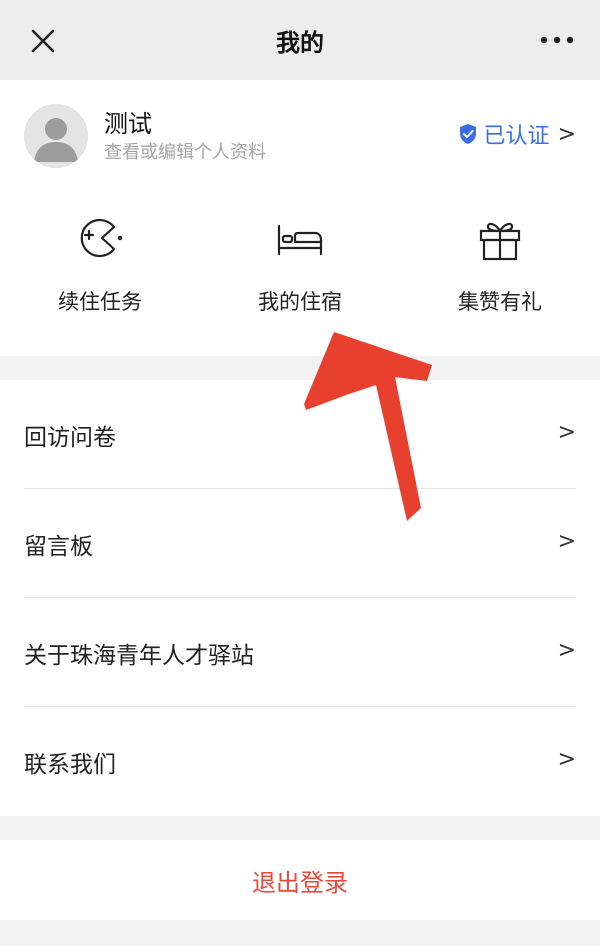  I want to click on avatar, so click(56, 136).